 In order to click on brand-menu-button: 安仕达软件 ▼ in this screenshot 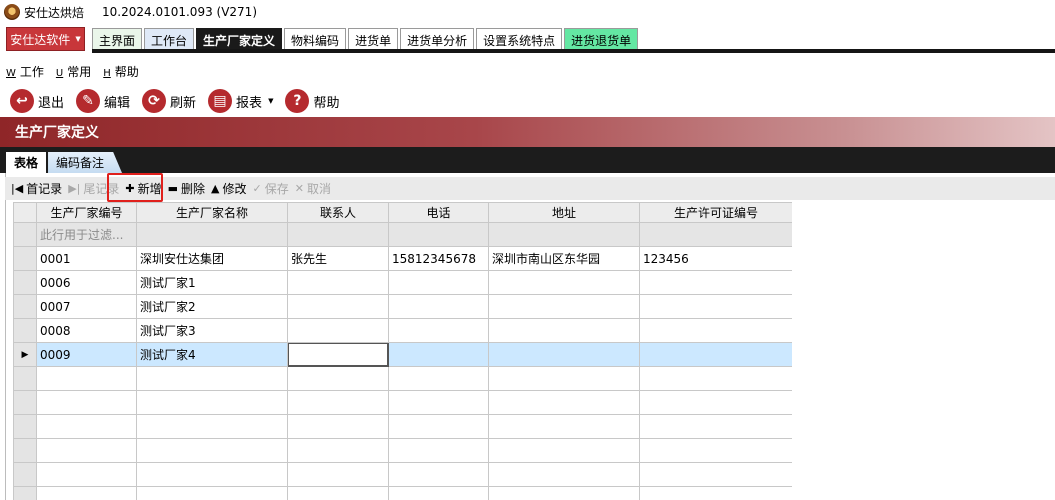, I will do `click(45, 39)`.